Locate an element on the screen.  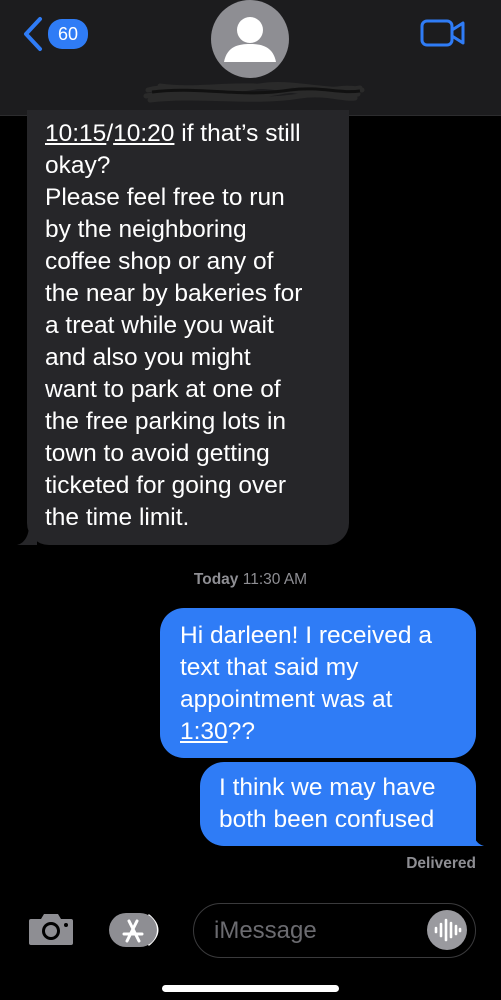
app-store-icon is located at coordinates (134, 930).